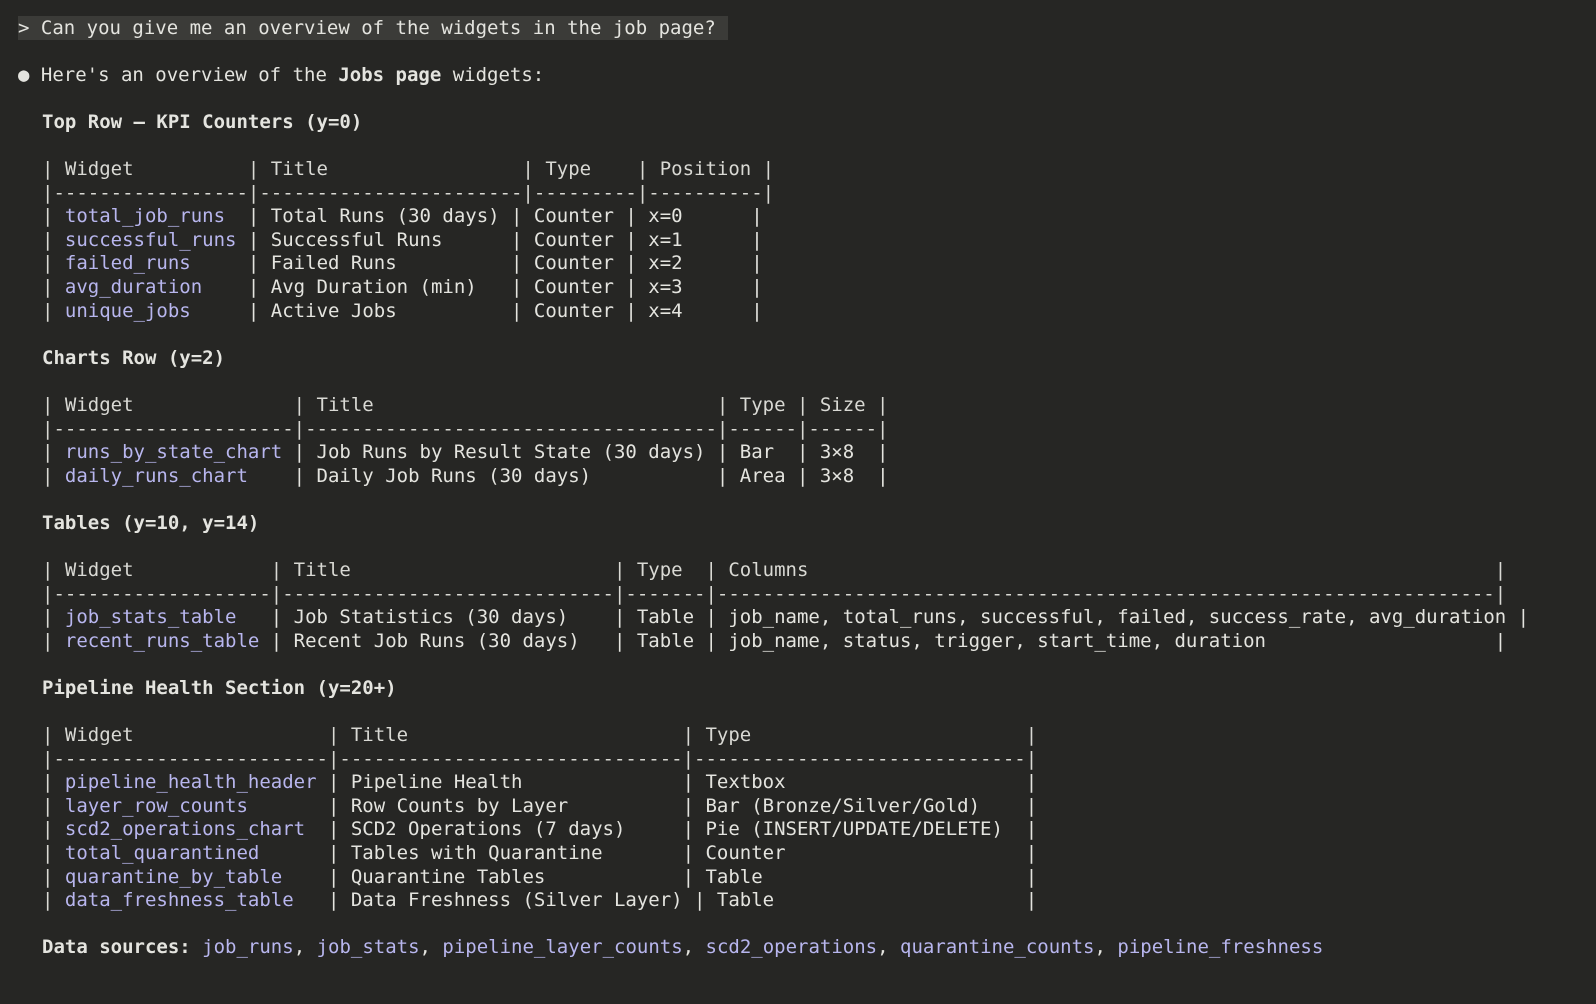  I want to click on widget-name: layer_row_counts, so click(156, 805).